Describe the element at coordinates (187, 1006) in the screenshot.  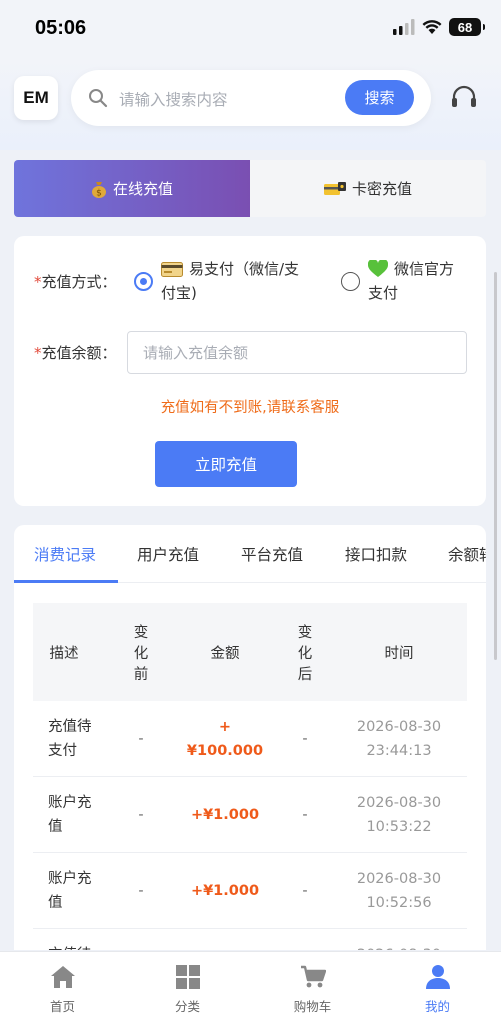
I see `nav-category-label: 分类` at that location.